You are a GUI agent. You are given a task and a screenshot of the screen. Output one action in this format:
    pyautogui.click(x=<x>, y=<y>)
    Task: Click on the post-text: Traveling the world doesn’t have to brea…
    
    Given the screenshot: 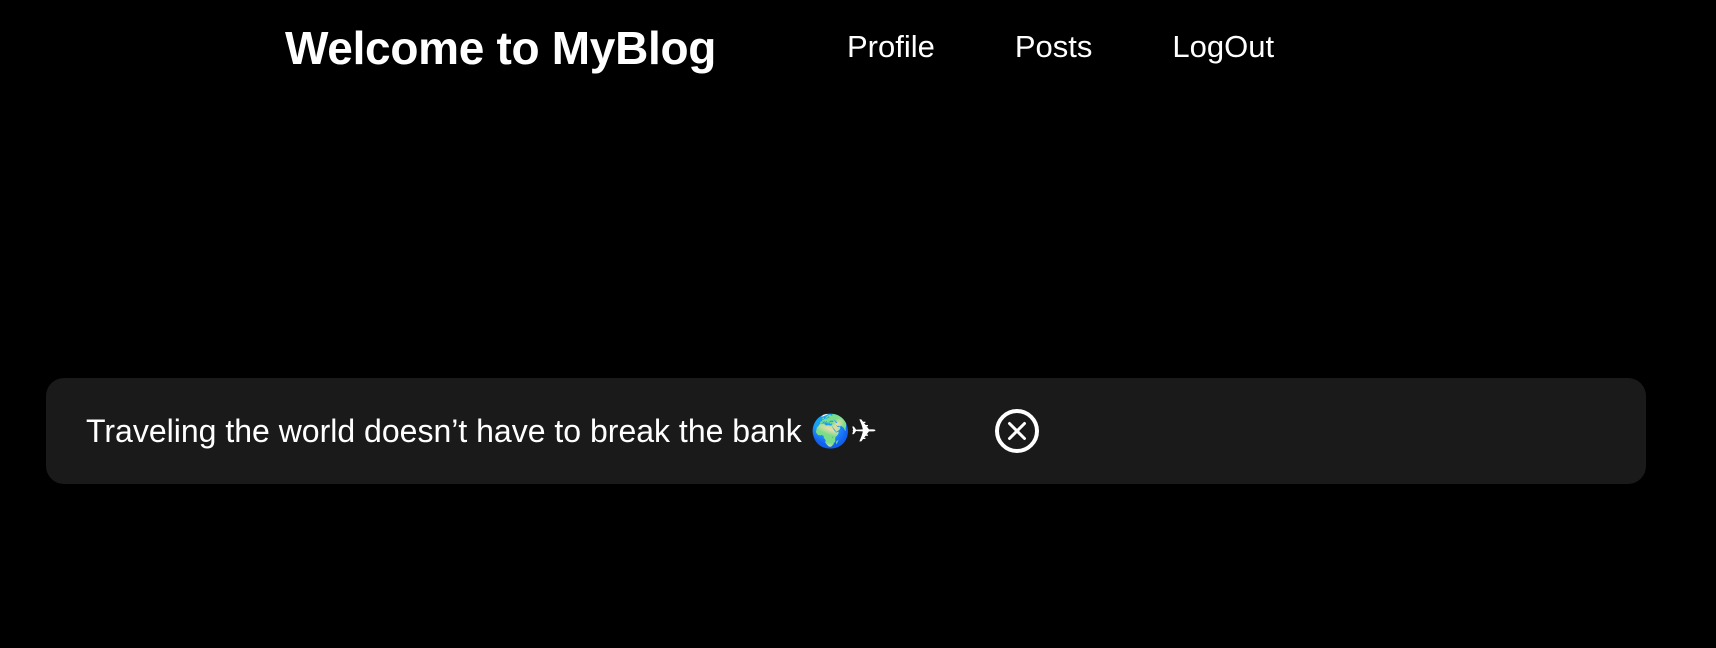 What is the action you would take?
    pyautogui.click(x=444, y=431)
    